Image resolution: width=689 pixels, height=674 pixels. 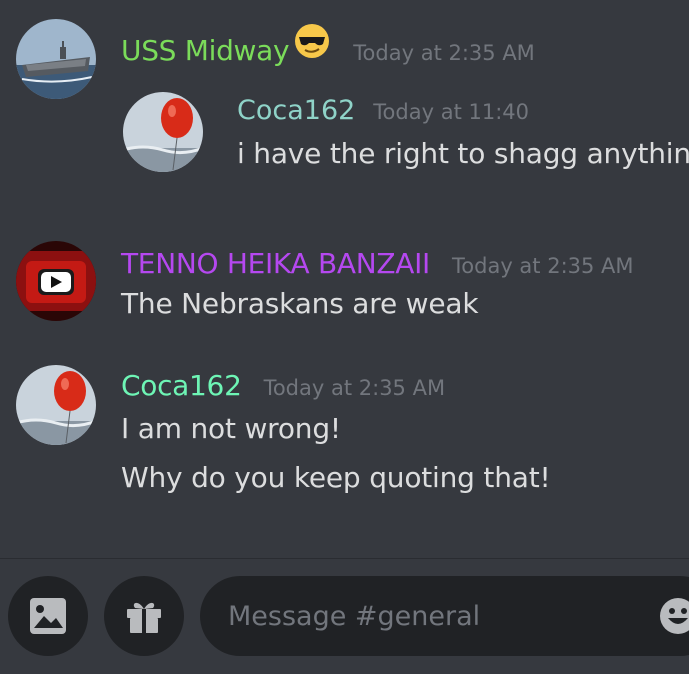 I want to click on quoted-timestamp: Today at 11:40, so click(x=451, y=112).